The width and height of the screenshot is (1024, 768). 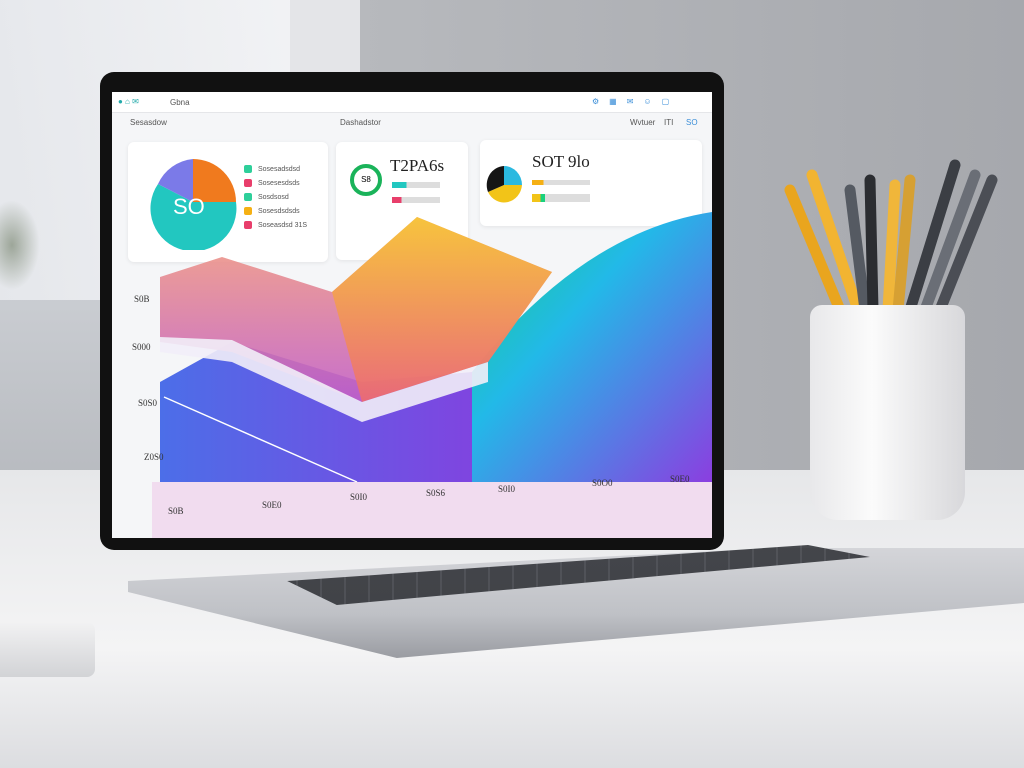 I want to click on breadcrumb: Sesasdow, so click(x=148, y=122).